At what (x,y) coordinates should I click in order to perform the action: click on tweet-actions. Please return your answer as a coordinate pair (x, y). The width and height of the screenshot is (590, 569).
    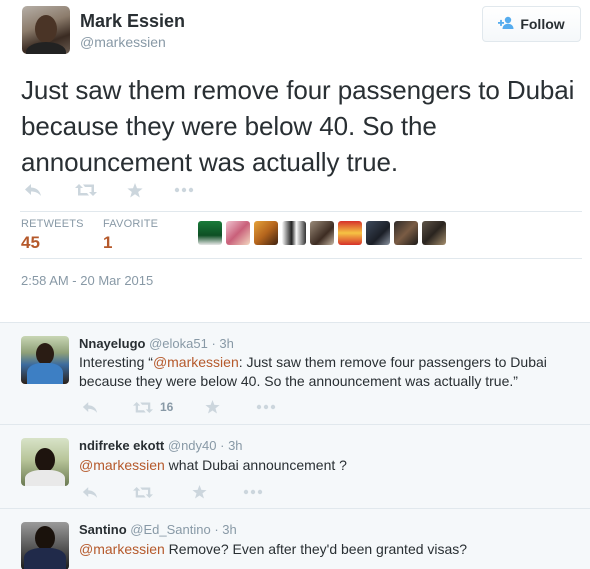
    Looking at the image, I should click on (108, 190).